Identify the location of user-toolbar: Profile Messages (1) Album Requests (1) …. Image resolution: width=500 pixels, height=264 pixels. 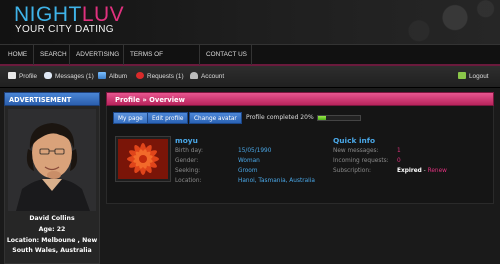
(250, 77).